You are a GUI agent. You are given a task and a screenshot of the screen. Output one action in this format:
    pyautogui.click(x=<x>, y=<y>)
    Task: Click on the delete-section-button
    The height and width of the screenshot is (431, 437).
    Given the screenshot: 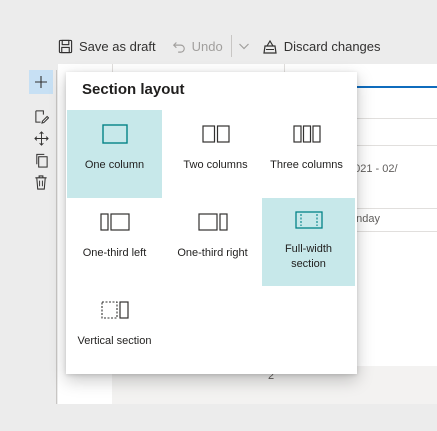 What is the action you would take?
    pyautogui.click(x=41, y=182)
    